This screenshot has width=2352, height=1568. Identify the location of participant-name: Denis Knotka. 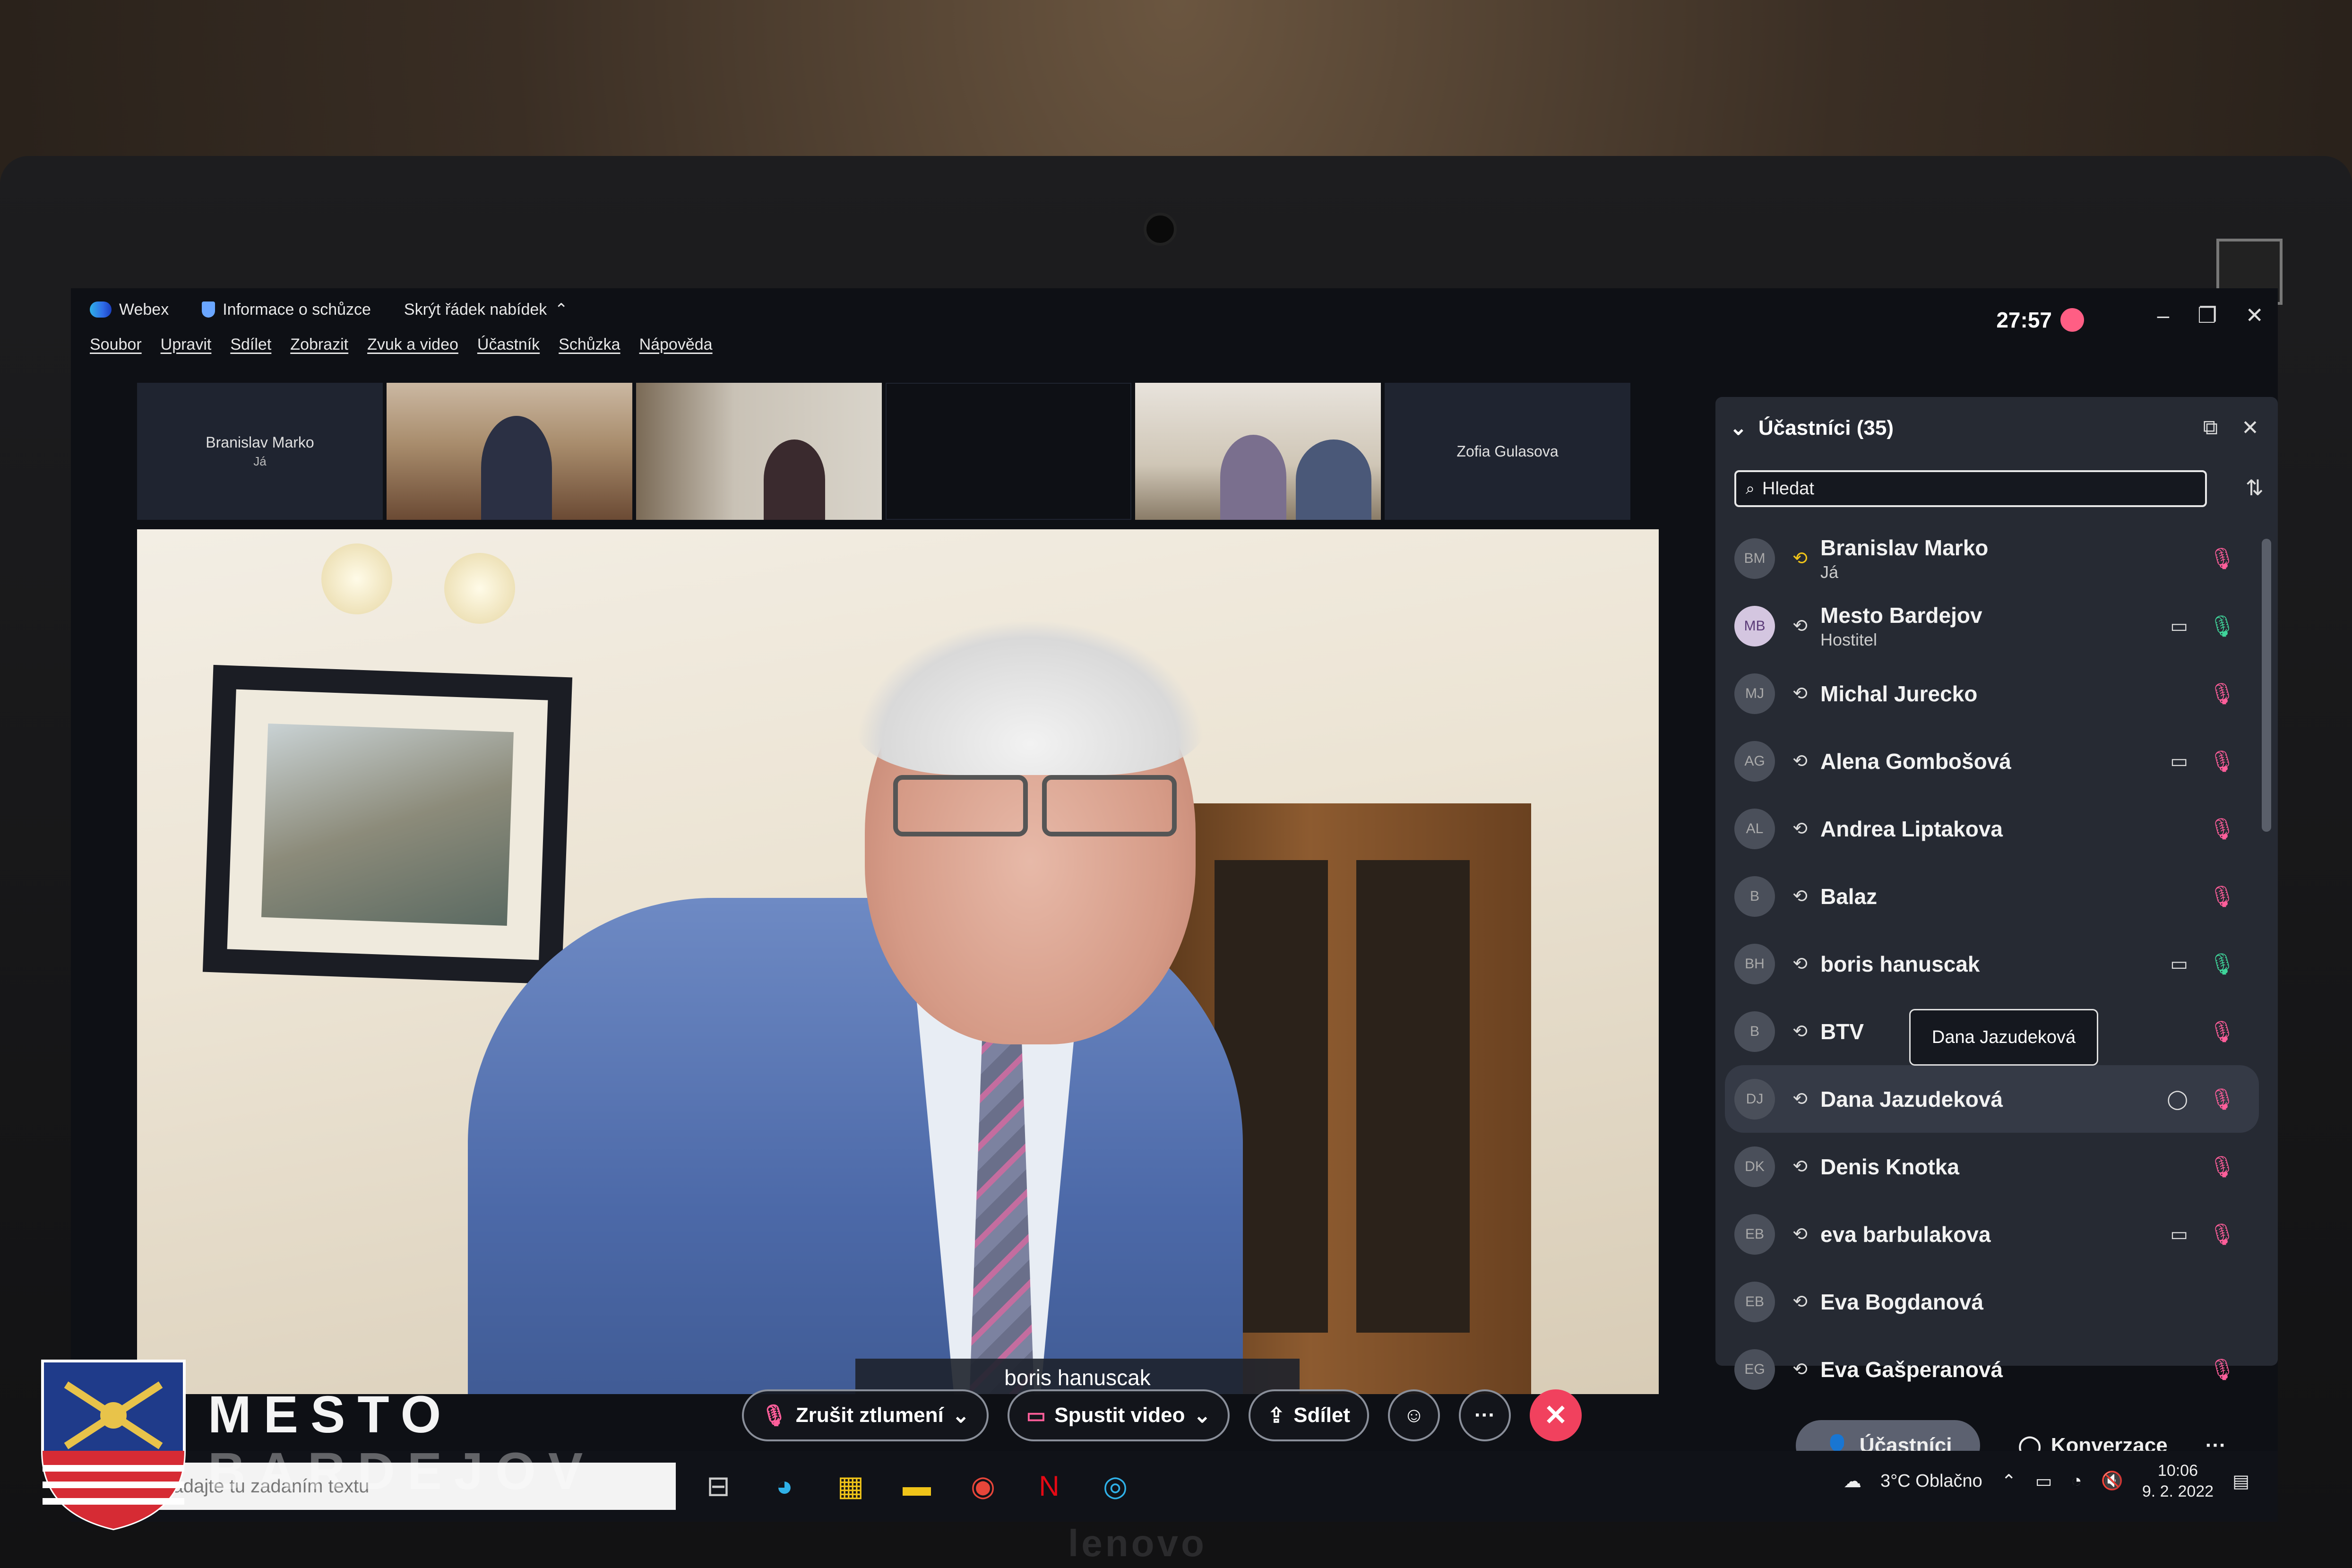
(1889, 1166).